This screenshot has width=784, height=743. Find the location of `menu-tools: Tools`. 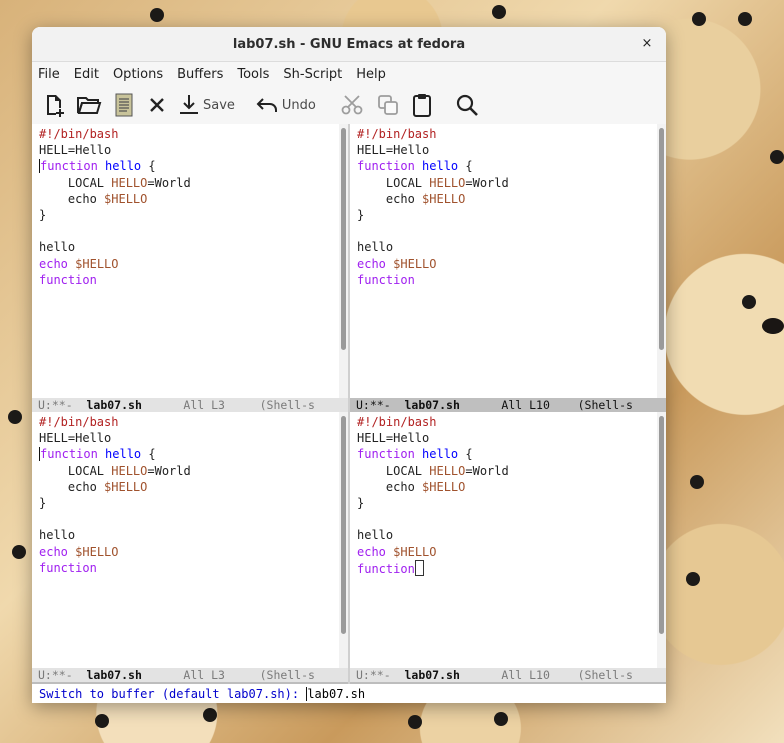

menu-tools: Tools is located at coordinates (253, 74).